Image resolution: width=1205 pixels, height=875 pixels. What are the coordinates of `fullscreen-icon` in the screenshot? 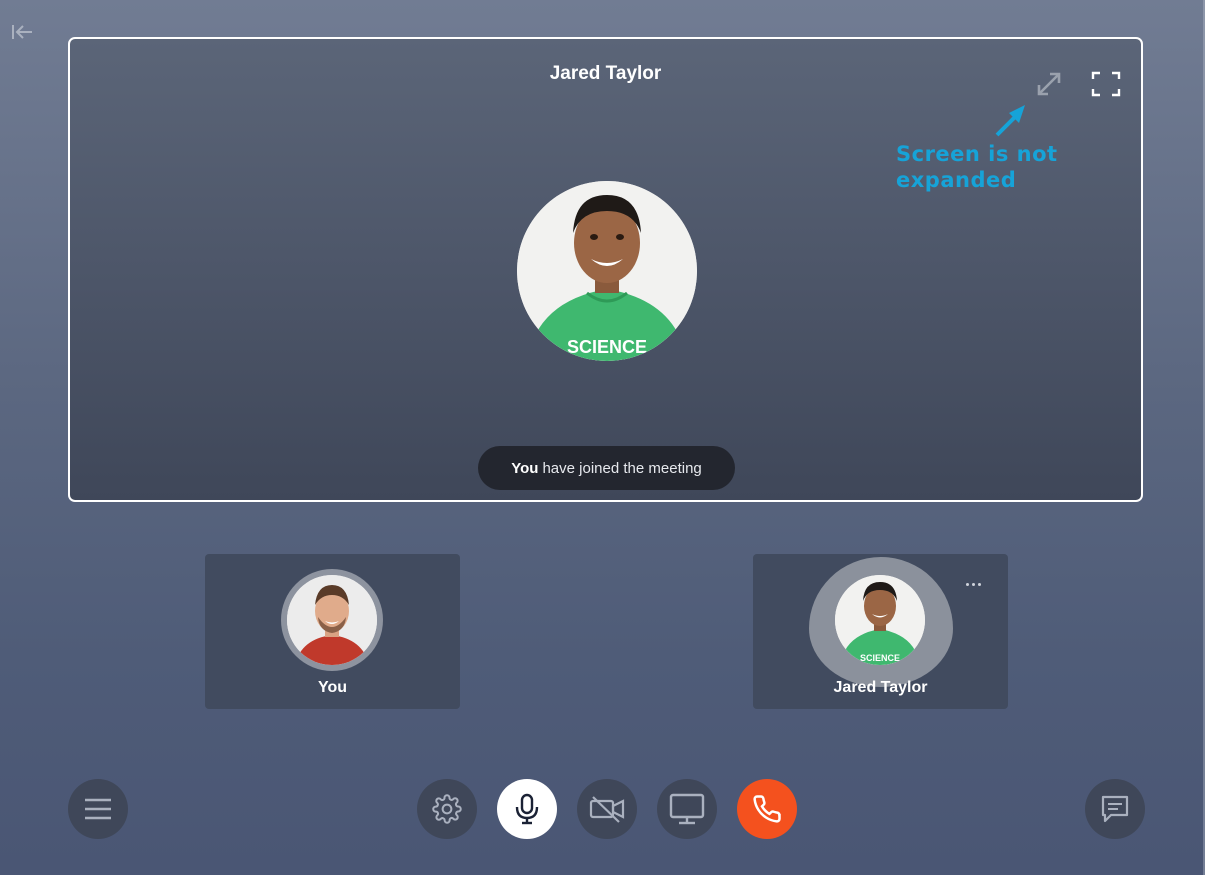 It's located at (1106, 84).